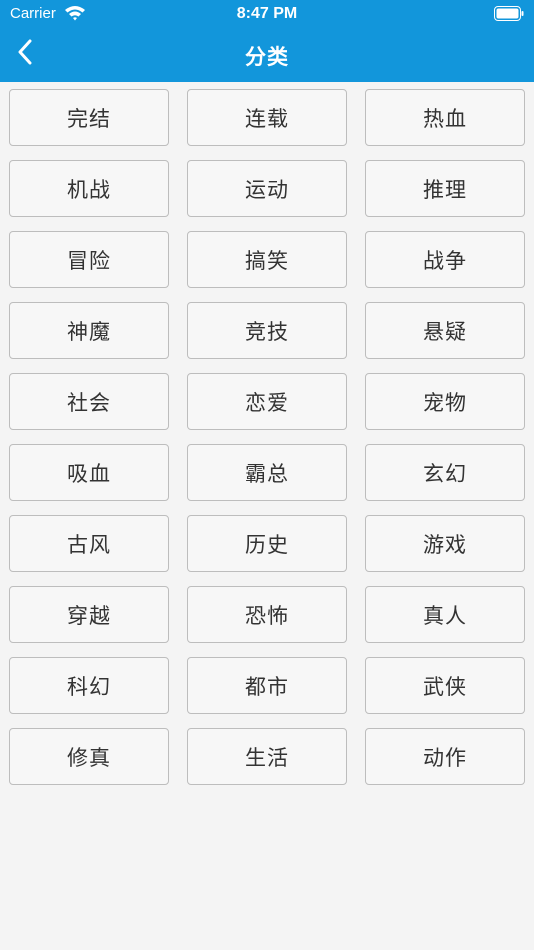 The height and width of the screenshot is (950, 534). I want to click on status-bar: Carrier 8:47 PM, so click(267, 14).